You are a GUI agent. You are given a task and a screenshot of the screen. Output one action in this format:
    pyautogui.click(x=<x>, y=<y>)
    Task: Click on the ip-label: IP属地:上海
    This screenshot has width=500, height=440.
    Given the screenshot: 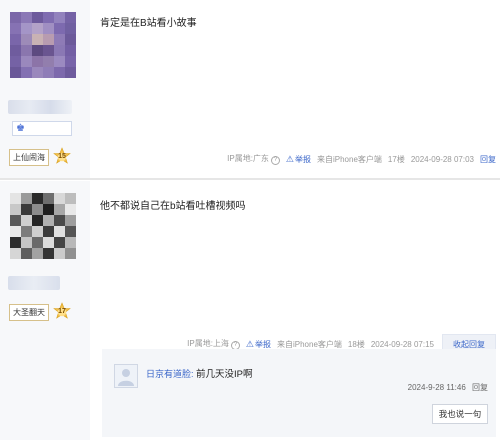 What is the action you would take?
    pyautogui.click(x=208, y=343)
    